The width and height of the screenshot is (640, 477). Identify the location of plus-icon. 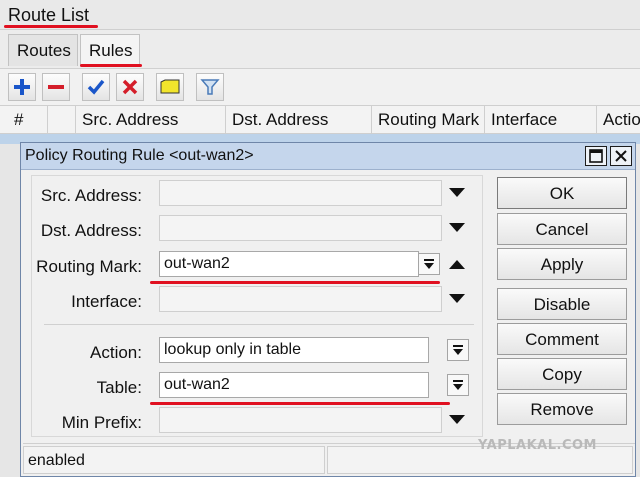
(22, 87).